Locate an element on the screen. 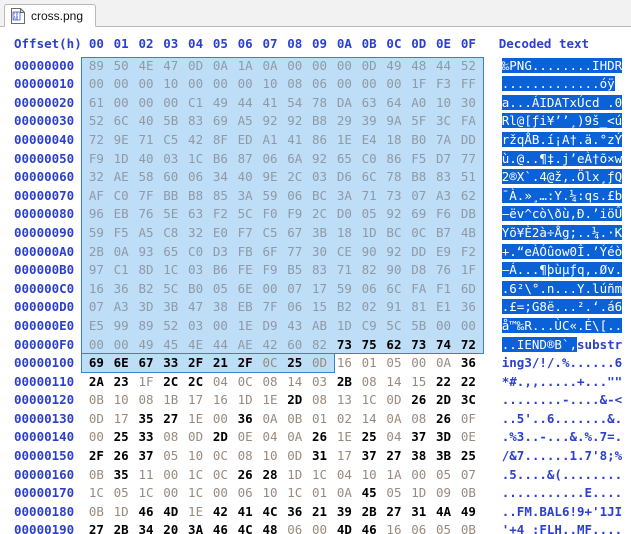  decoded-text-cell: å™‰R...ÙC«.É\[.. is located at coordinates (556, 326).